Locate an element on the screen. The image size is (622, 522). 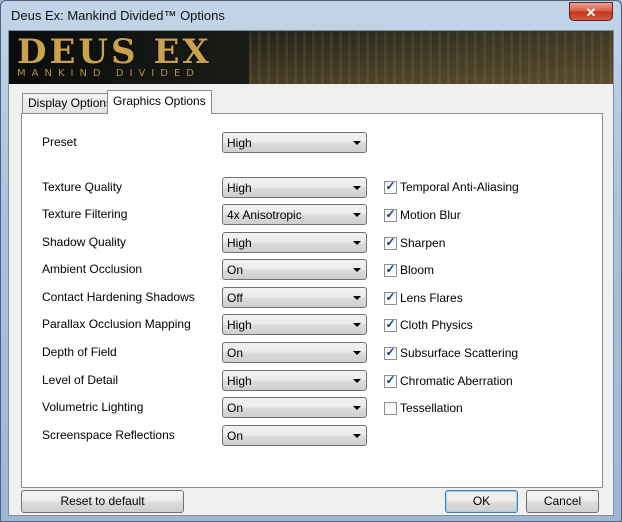
checkbox-label: Temporal Anti-Aliasing is located at coordinates (459, 187).